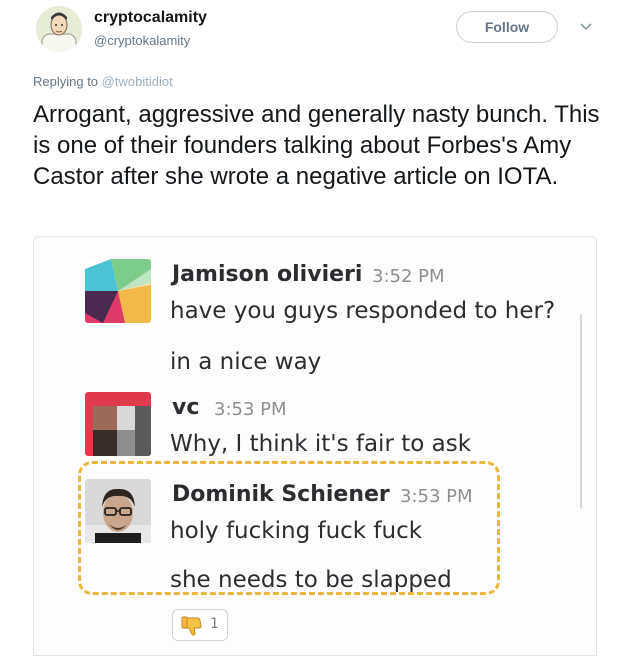  I want to click on thumbs-down-icon, so click(191, 626).